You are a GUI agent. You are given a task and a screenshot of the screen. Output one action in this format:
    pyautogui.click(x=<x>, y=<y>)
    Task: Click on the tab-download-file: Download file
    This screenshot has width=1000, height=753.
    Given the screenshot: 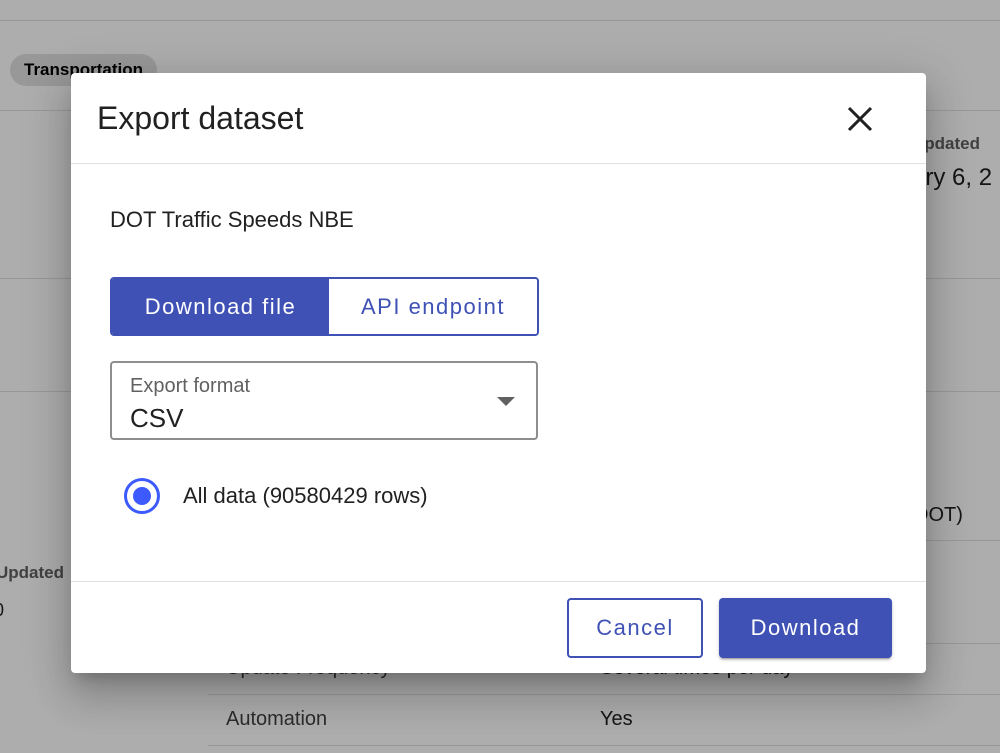 What is the action you would take?
    pyautogui.click(x=220, y=306)
    